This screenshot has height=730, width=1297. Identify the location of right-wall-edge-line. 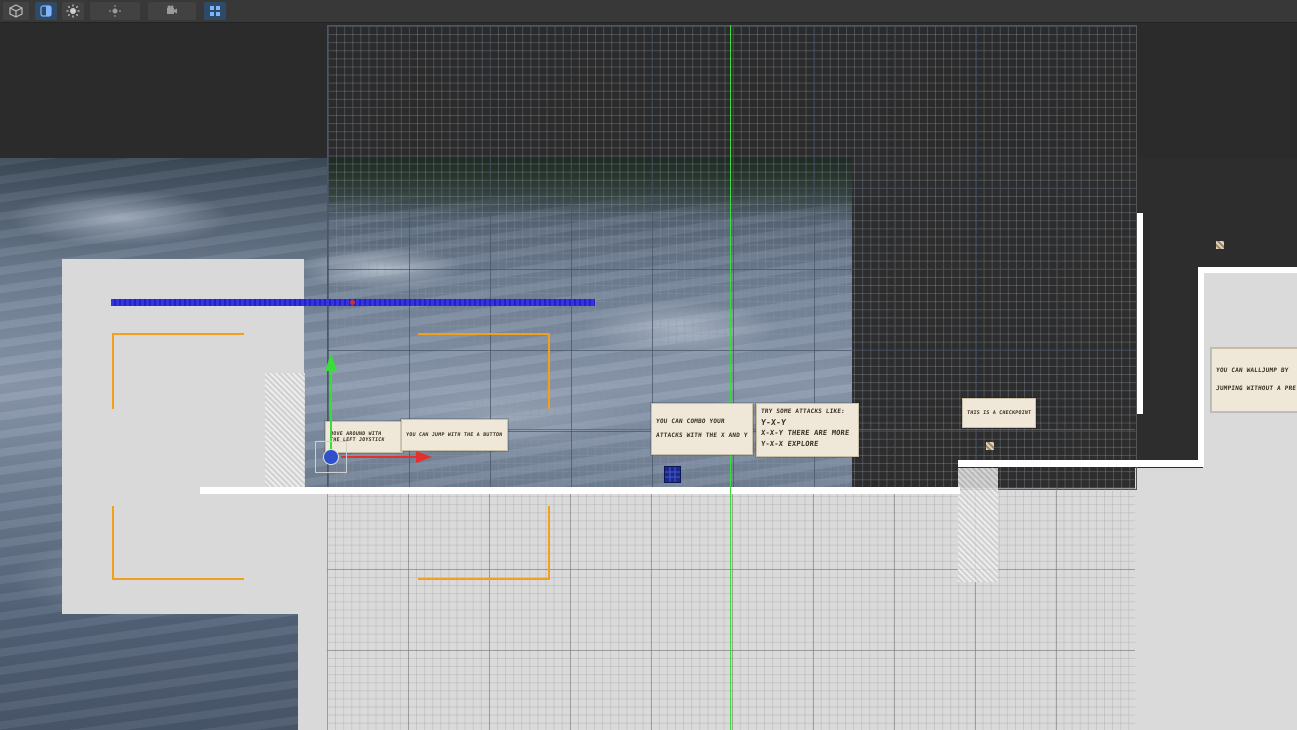
(1201, 367).